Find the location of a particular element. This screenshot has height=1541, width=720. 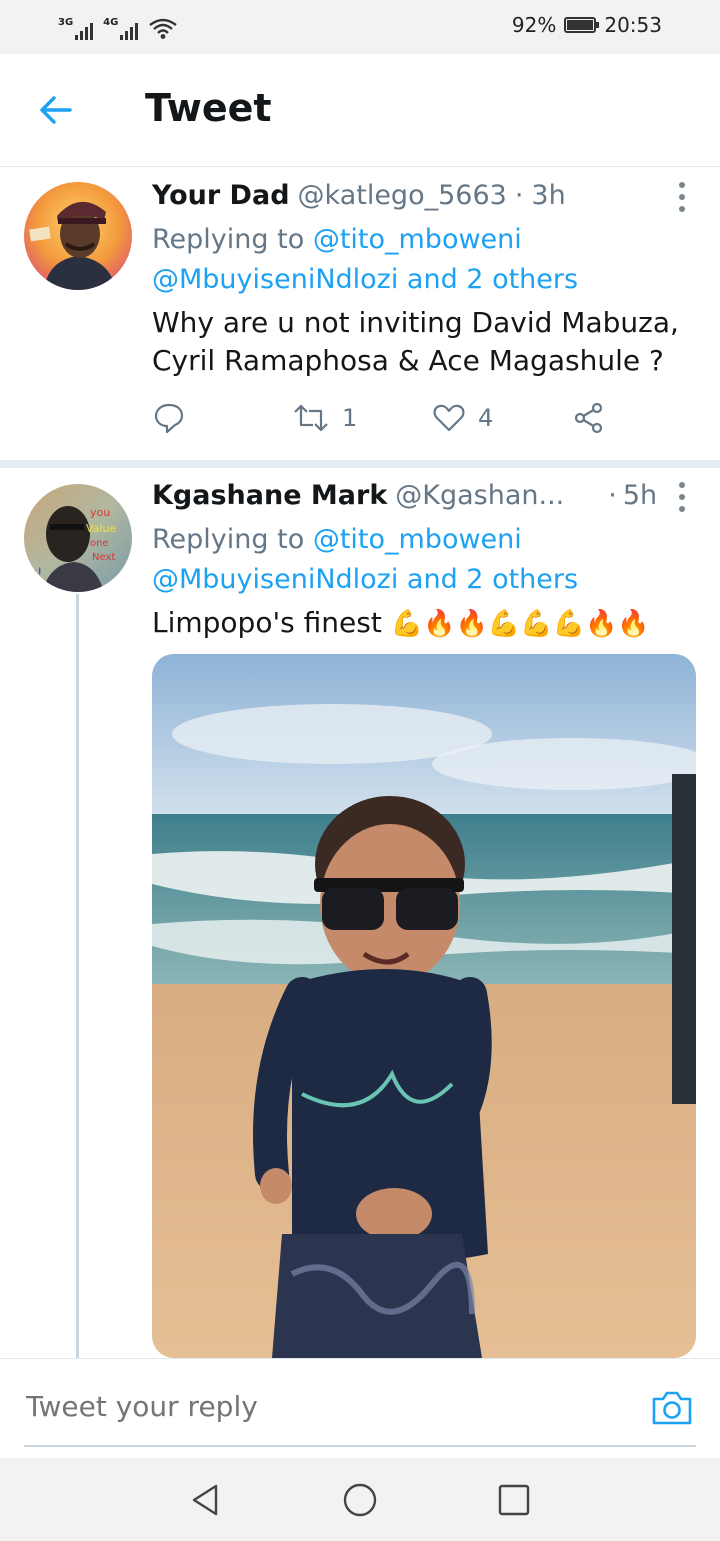

status-left: 3G 4G is located at coordinates (118, 26).